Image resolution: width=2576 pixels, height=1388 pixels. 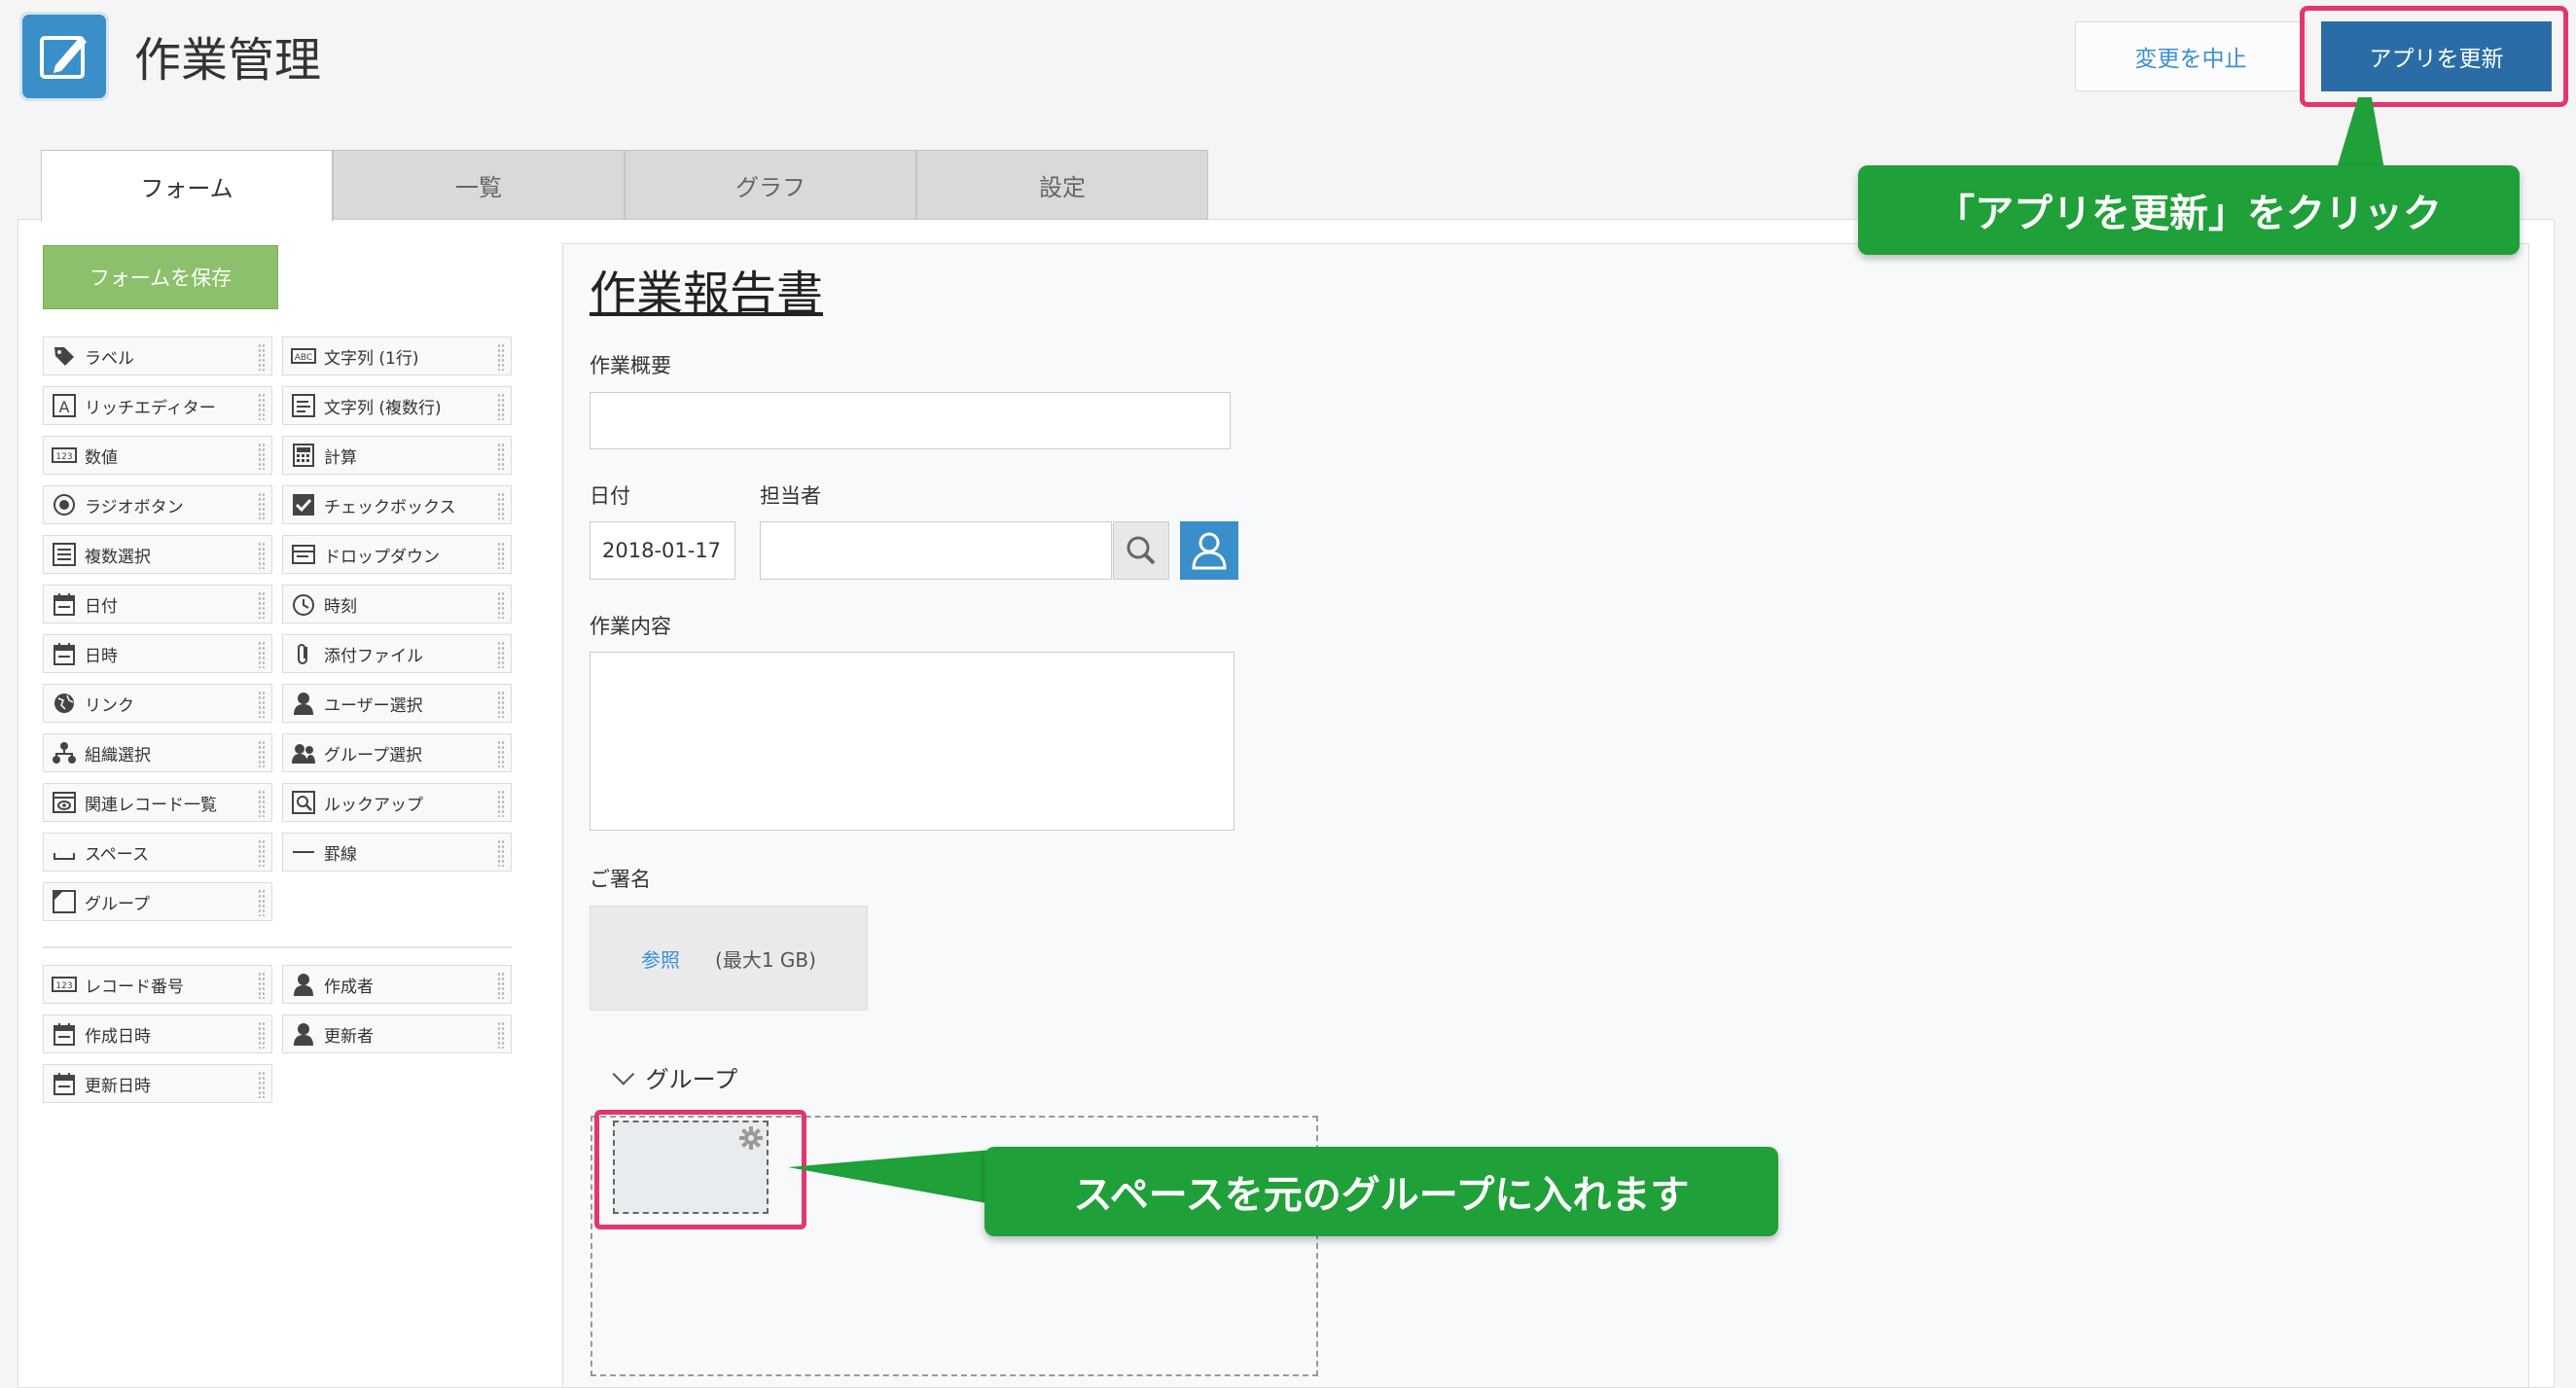 I want to click on summary-field, so click(x=910, y=420).